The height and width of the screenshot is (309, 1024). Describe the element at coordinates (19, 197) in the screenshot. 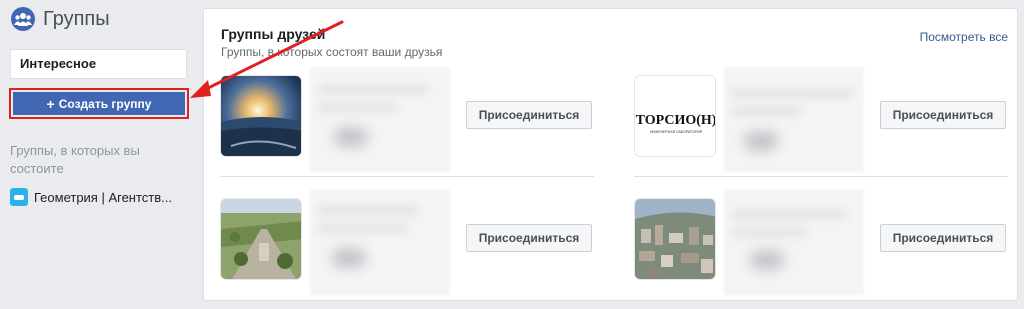

I see `group-avatar-icon` at that location.